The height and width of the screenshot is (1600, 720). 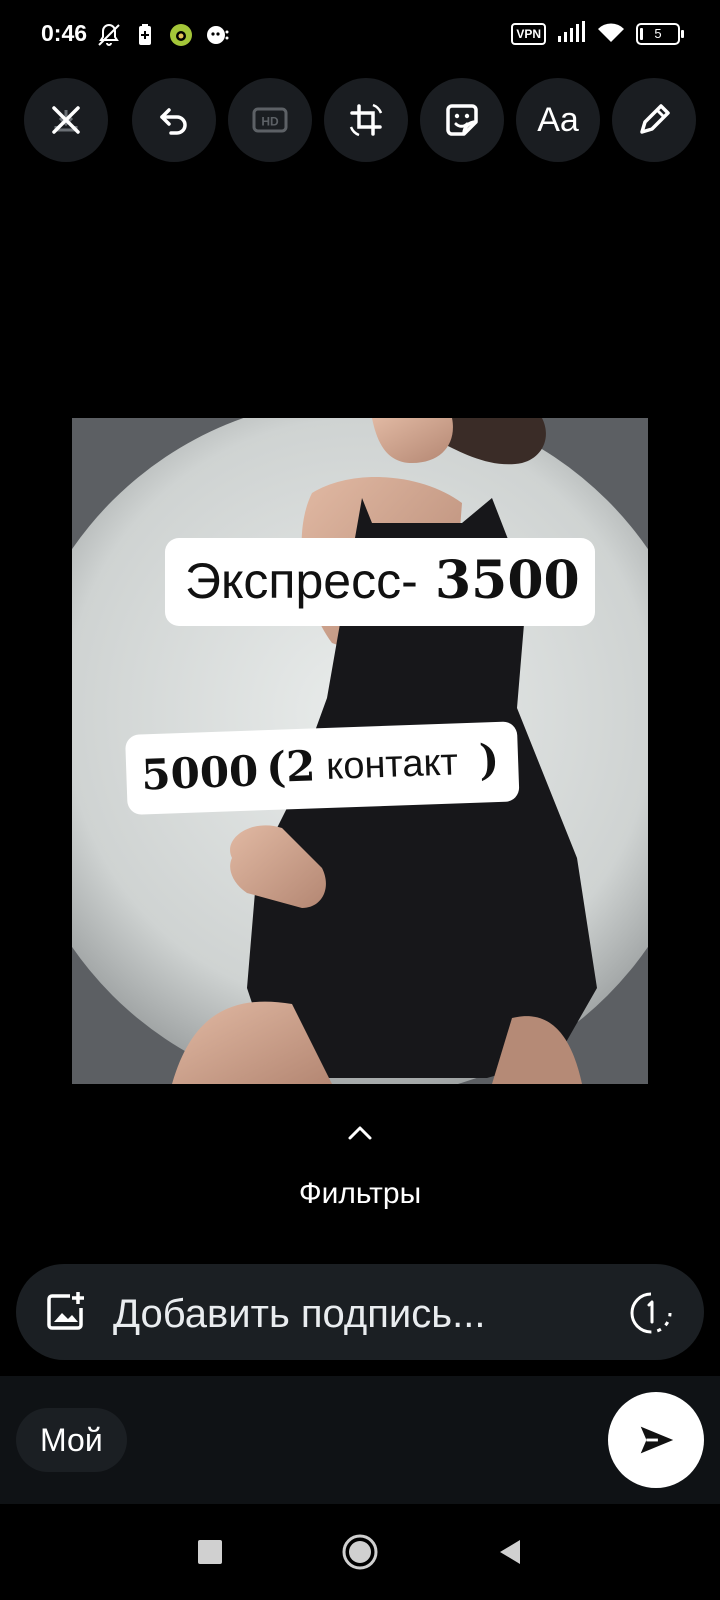 What do you see at coordinates (510, 1552) in the screenshot?
I see `back-icon` at bounding box center [510, 1552].